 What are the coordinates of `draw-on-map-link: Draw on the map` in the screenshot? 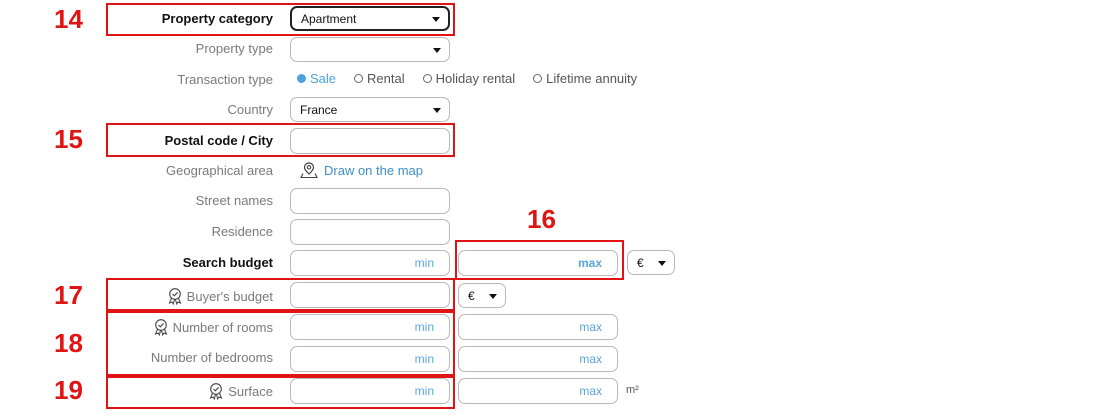 It's located at (361, 170).